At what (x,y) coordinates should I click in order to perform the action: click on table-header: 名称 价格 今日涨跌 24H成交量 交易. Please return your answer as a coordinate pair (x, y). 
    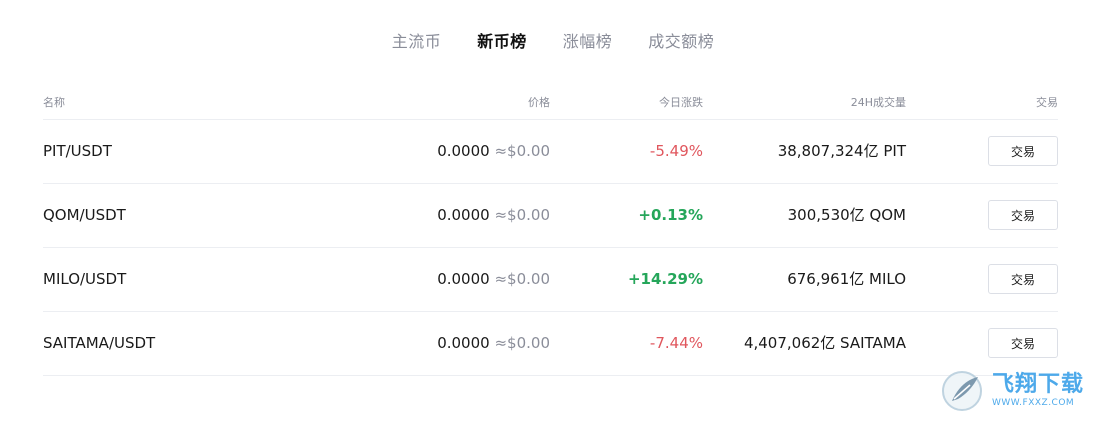
    Looking at the image, I should click on (550, 104).